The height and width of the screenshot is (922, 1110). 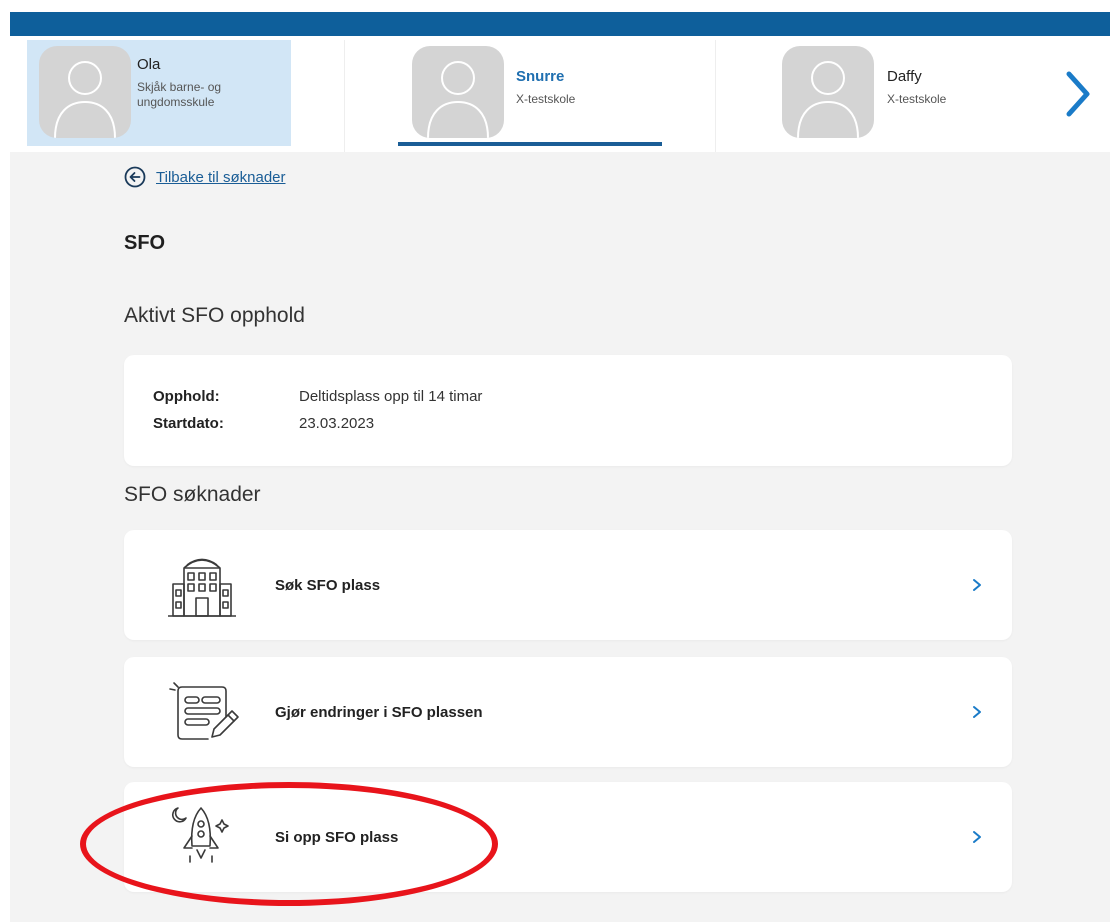 I want to click on info-row-opphold: Opphold: Deltidsplass opp til 14 timar, so click(x=317, y=396).